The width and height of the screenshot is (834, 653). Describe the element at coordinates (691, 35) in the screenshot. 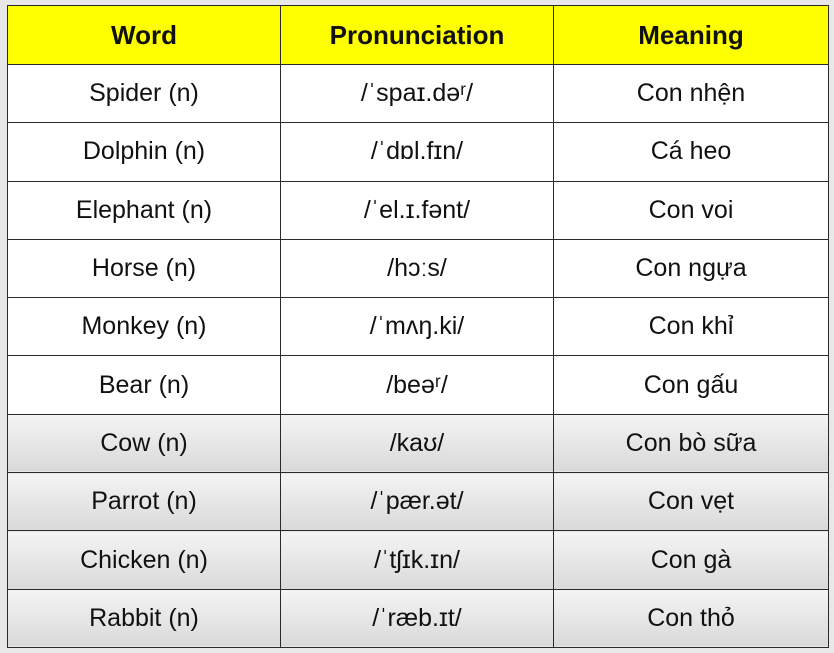

I see `header-meaning: Meaning` at that location.